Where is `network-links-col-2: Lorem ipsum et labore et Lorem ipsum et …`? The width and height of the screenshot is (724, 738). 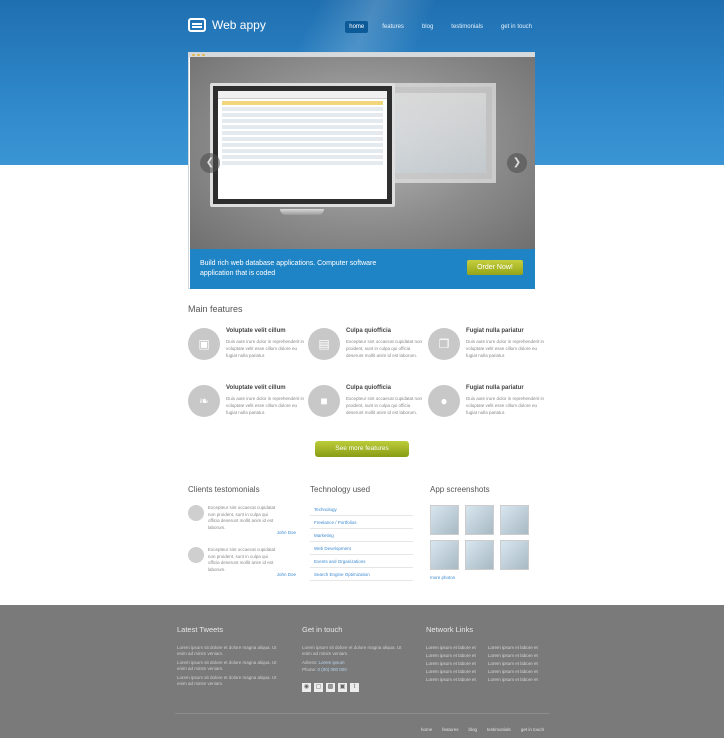
network-links-col-2: Lorem ipsum et labore et Lorem ipsum et … is located at coordinates (518, 665).